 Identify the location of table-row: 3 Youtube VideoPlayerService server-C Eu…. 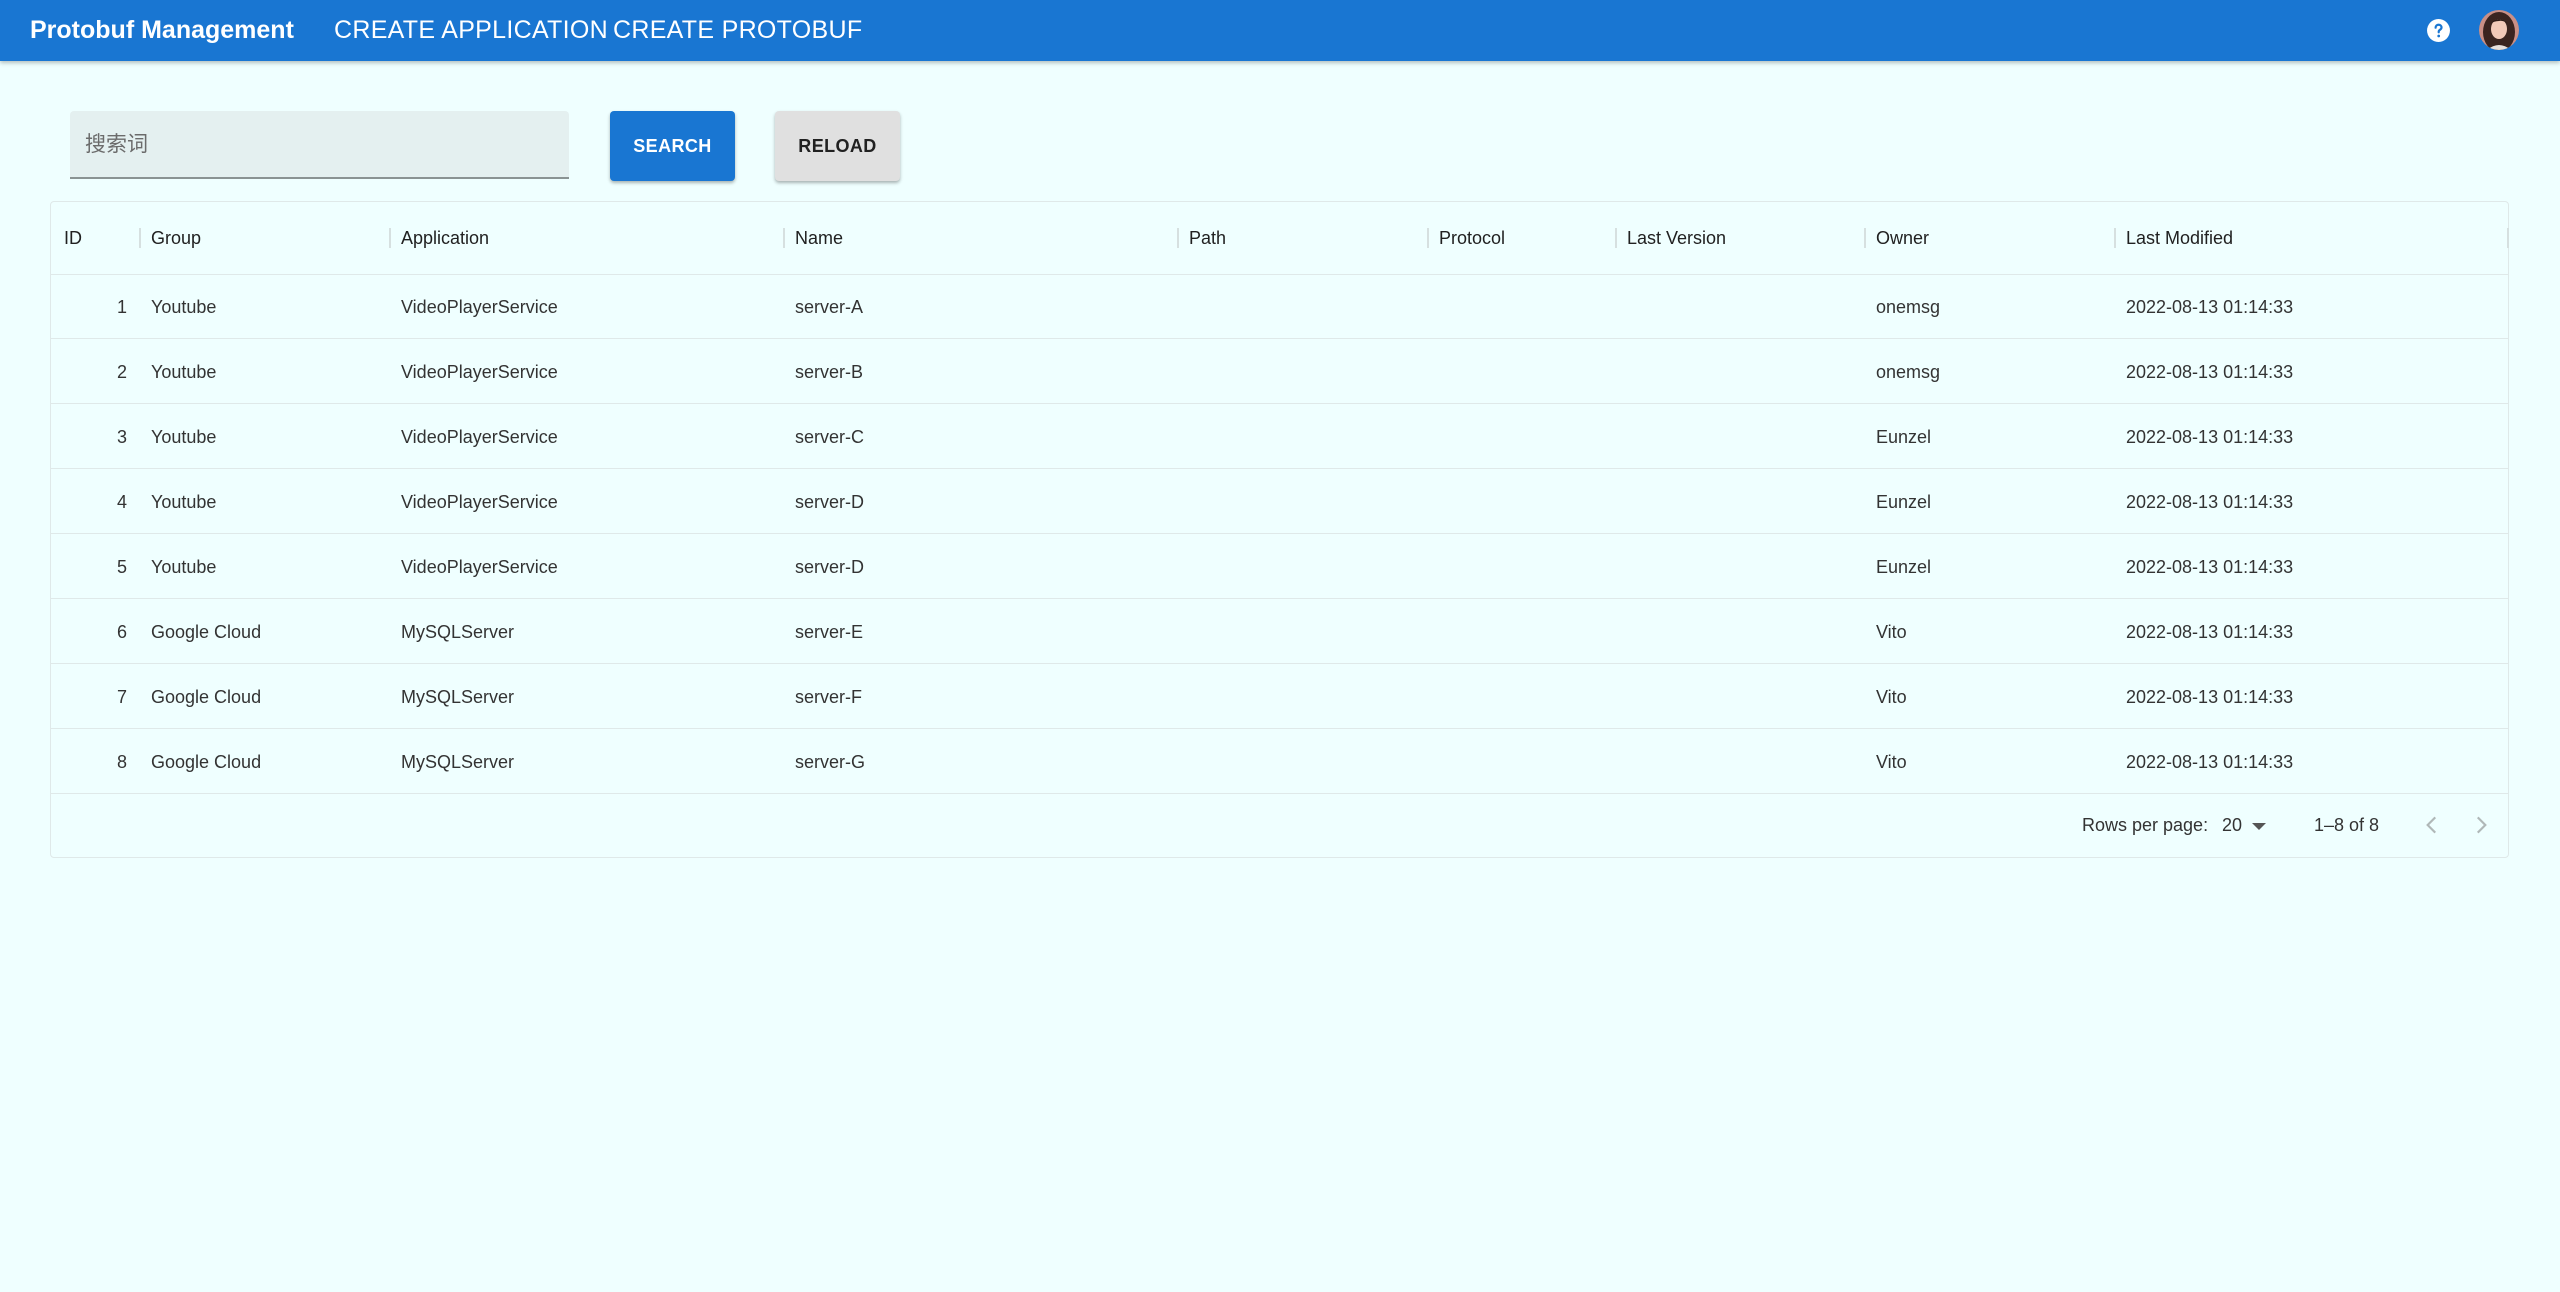
(1279, 437).